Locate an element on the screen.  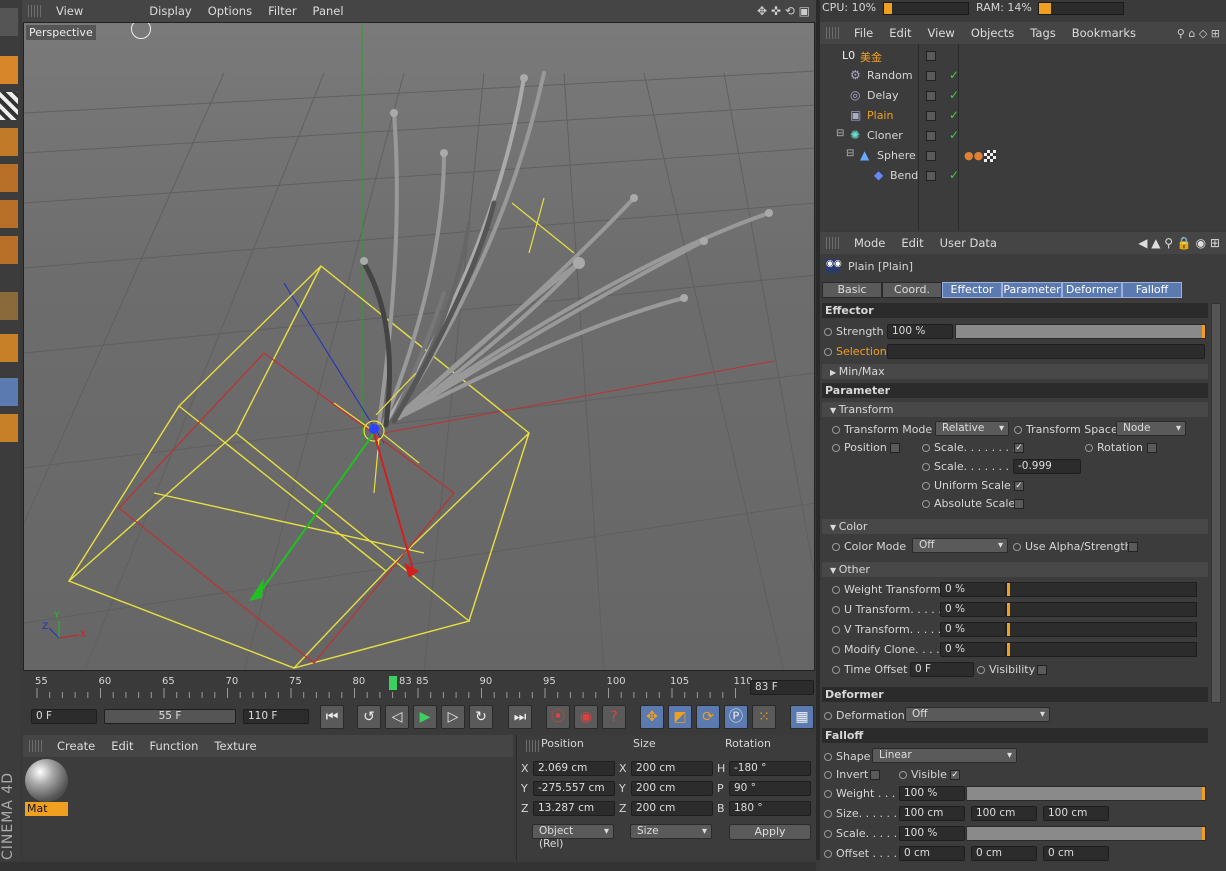
weight-transform-field: 0 % is located at coordinates (973, 589).